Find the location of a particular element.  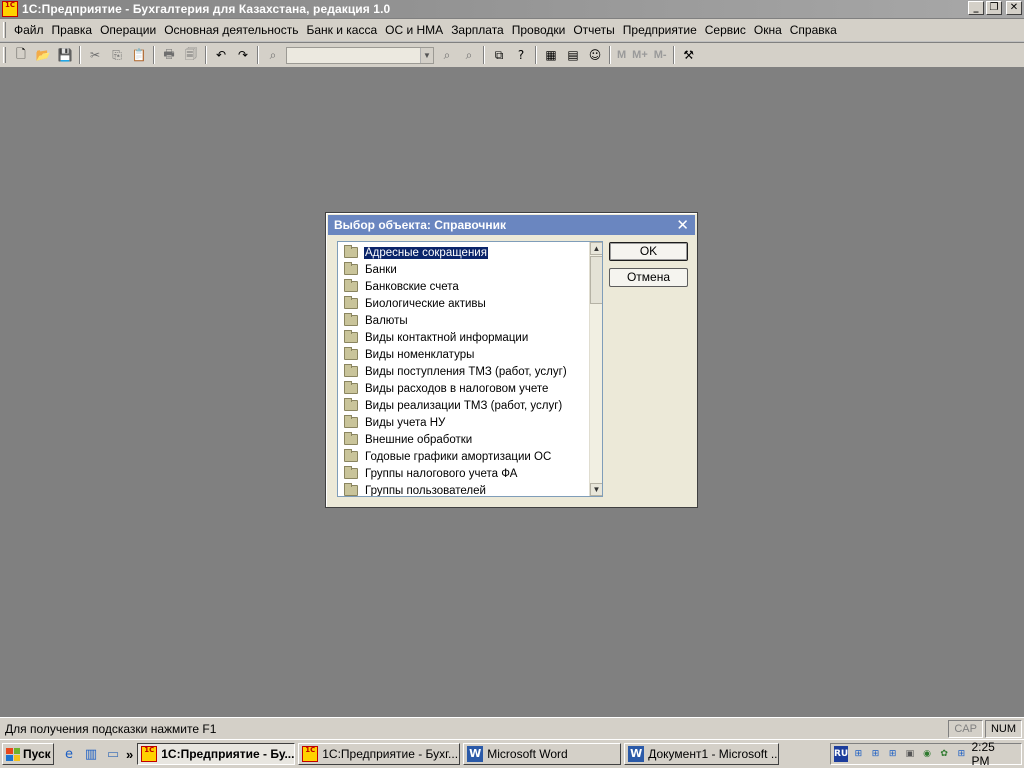

list-item: Адресные сокращения is located at coordinates (464, 252).